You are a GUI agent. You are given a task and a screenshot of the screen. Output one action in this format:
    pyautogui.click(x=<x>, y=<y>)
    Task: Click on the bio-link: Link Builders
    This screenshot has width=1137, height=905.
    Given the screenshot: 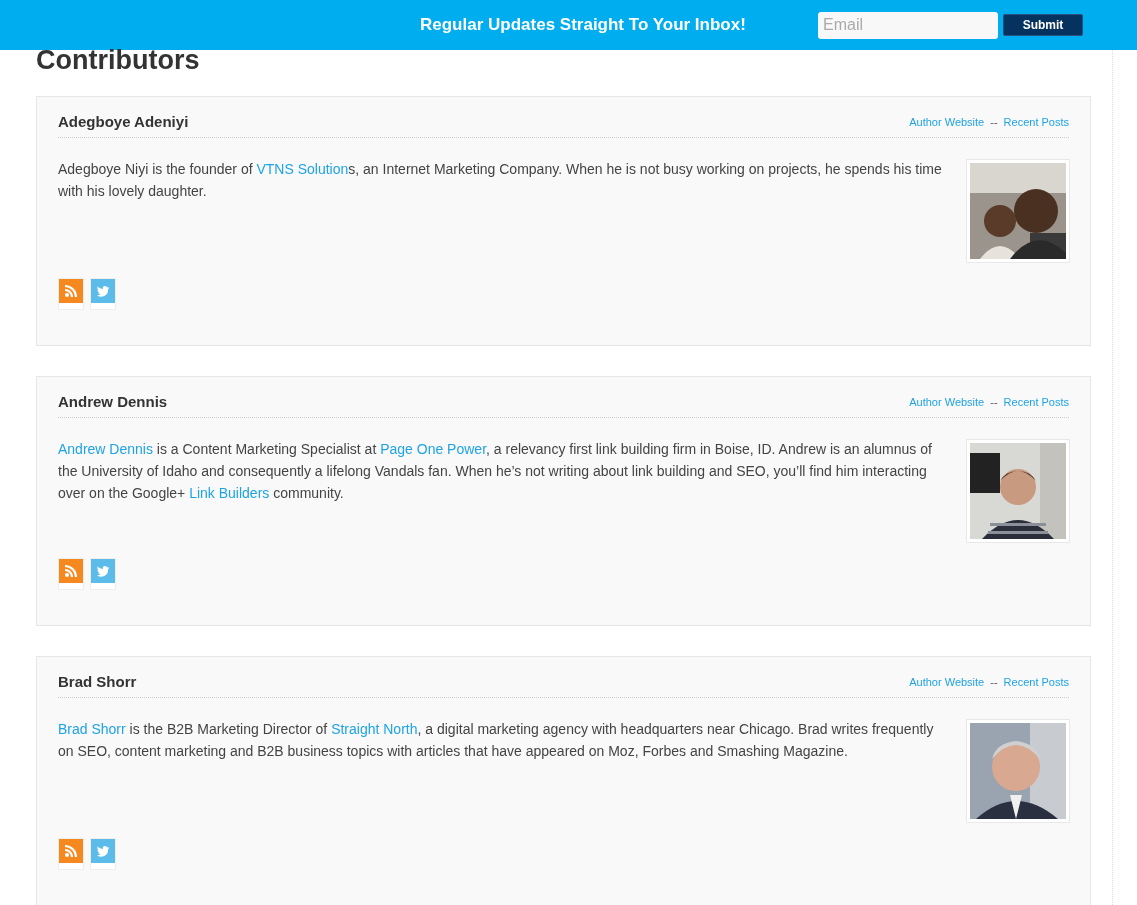 What is the action you would take?
    pyautogui.click(x=229, y=493)
    